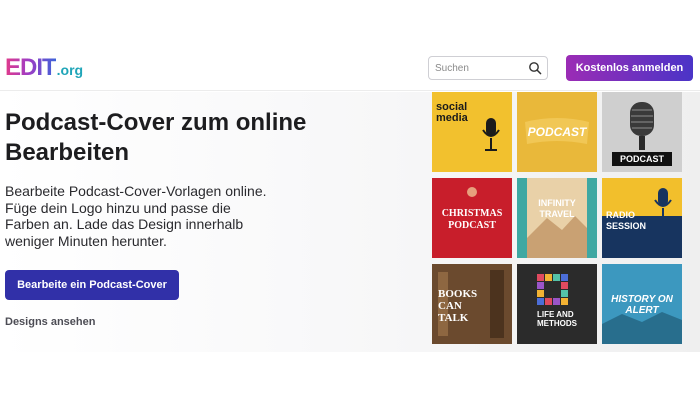 This screenshot has height=400, width=700. What do you see at coordinates (350, 68) in the screenshot?
I see `top-navbar: EDIT .org Kostenlos anmelden` at bounding box center [350, 68].